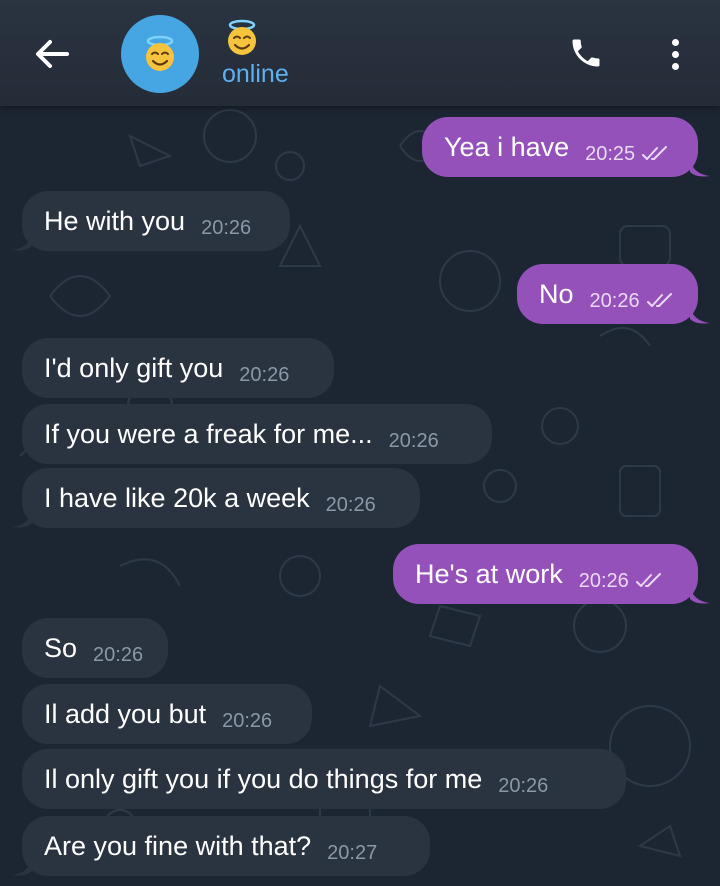 This screenshot has height=886, width=720. I want to click on more-vert-icon, so click(675, 42).